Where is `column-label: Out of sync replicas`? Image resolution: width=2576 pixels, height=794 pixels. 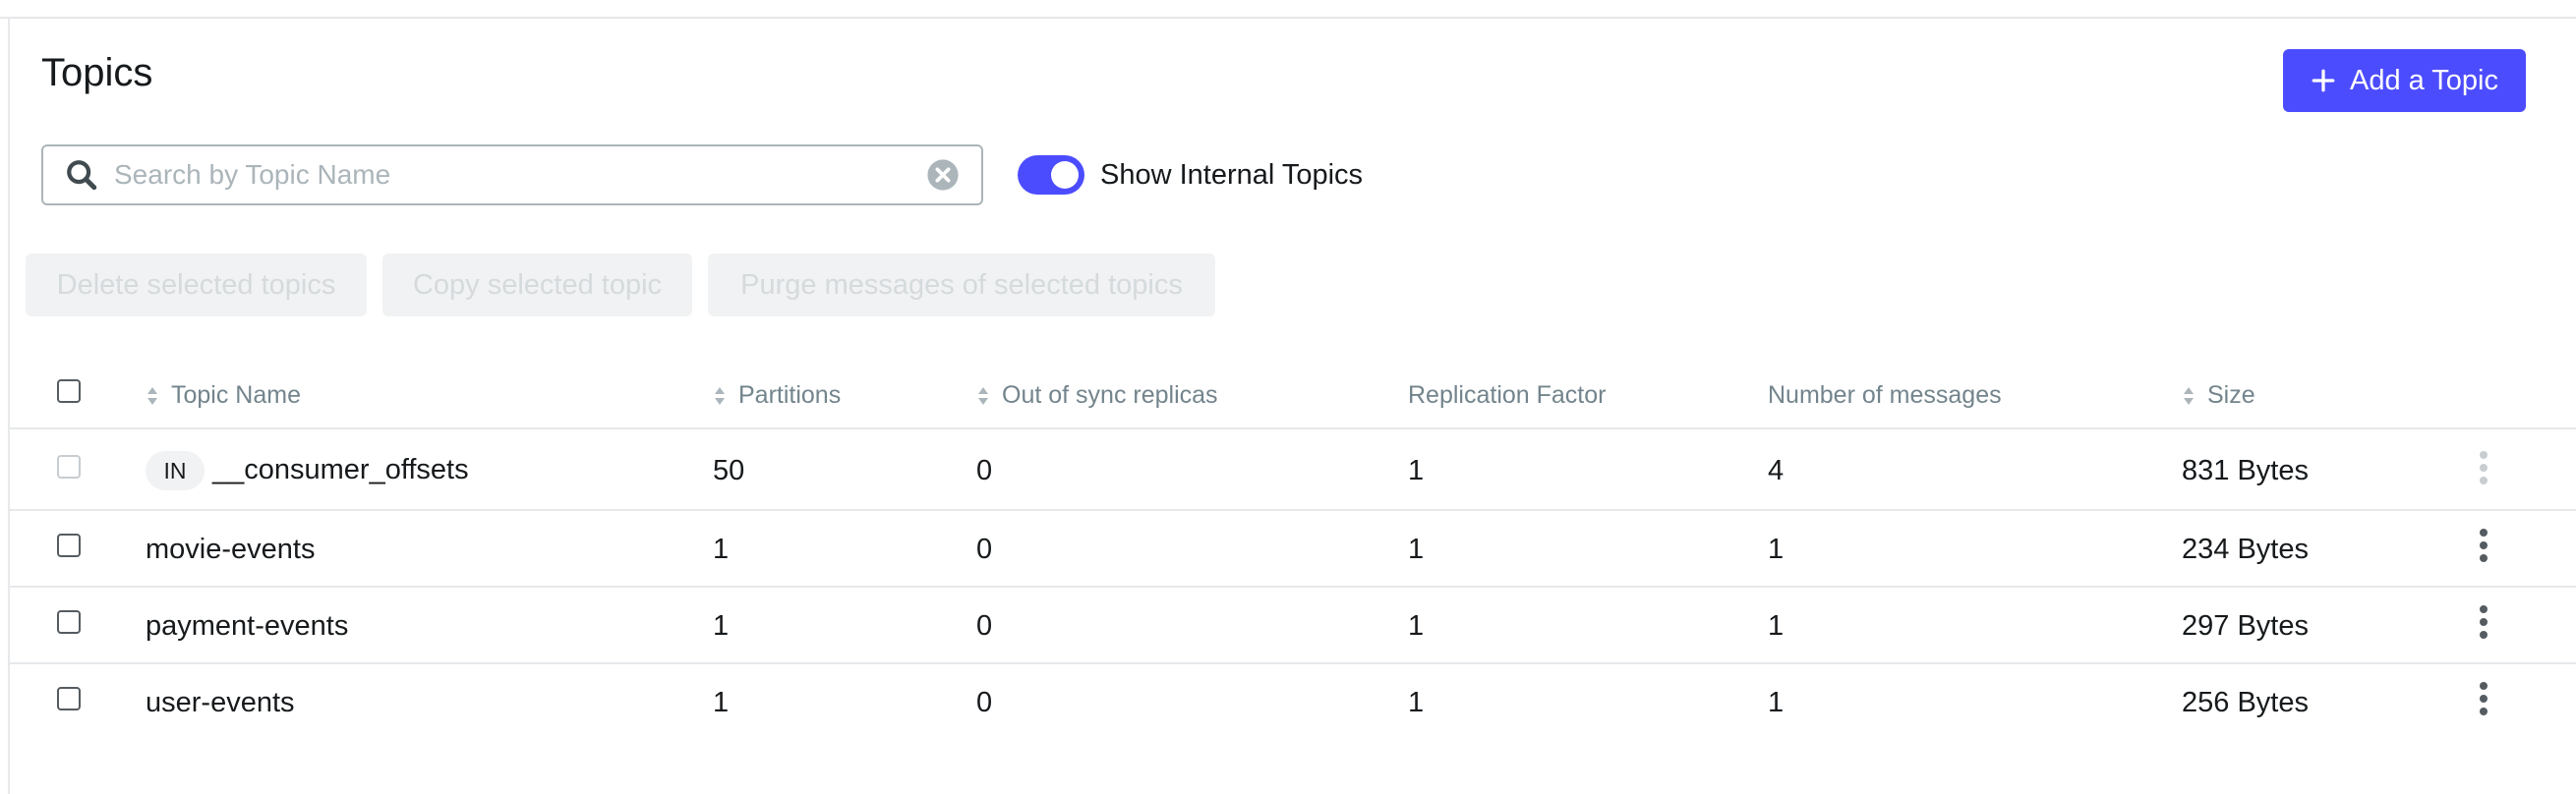
column-label: Out of sync replicas is located at coordinates (1110, 395).